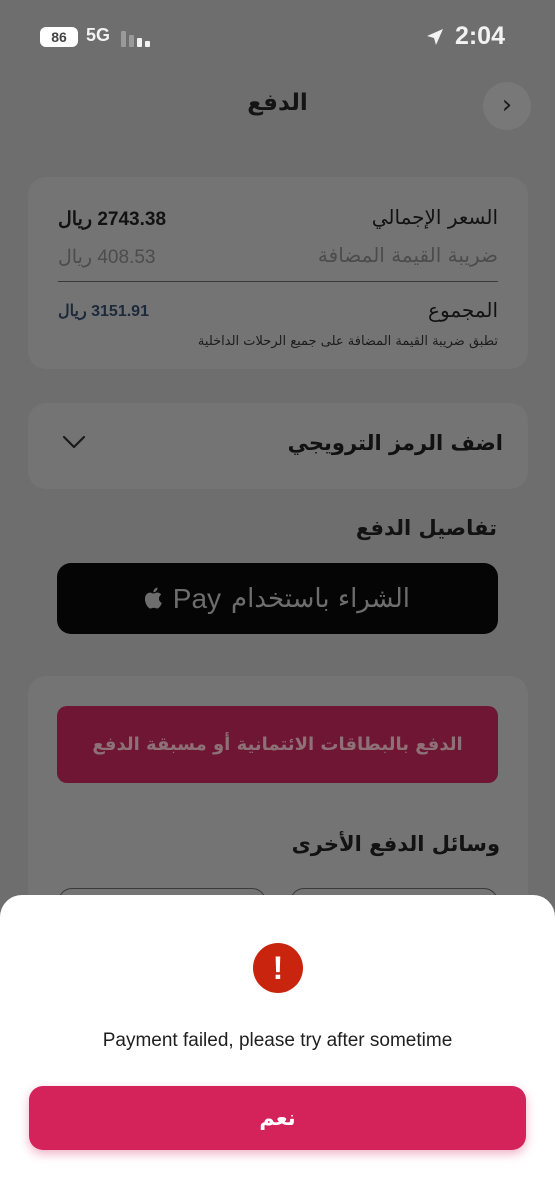 This screenshot has height=1200, width=555. Describe the element at coordinates (277, 103) in the screenshot. I see `page-title: الدفع` at that location.